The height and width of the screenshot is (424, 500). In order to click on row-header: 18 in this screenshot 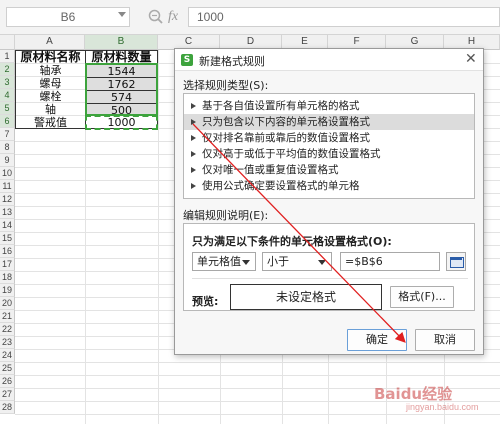, I will do `click(7, 277)`.